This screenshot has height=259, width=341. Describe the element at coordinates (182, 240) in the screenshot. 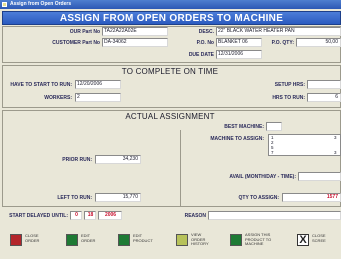

I see `view-order-history-icon` at that location.